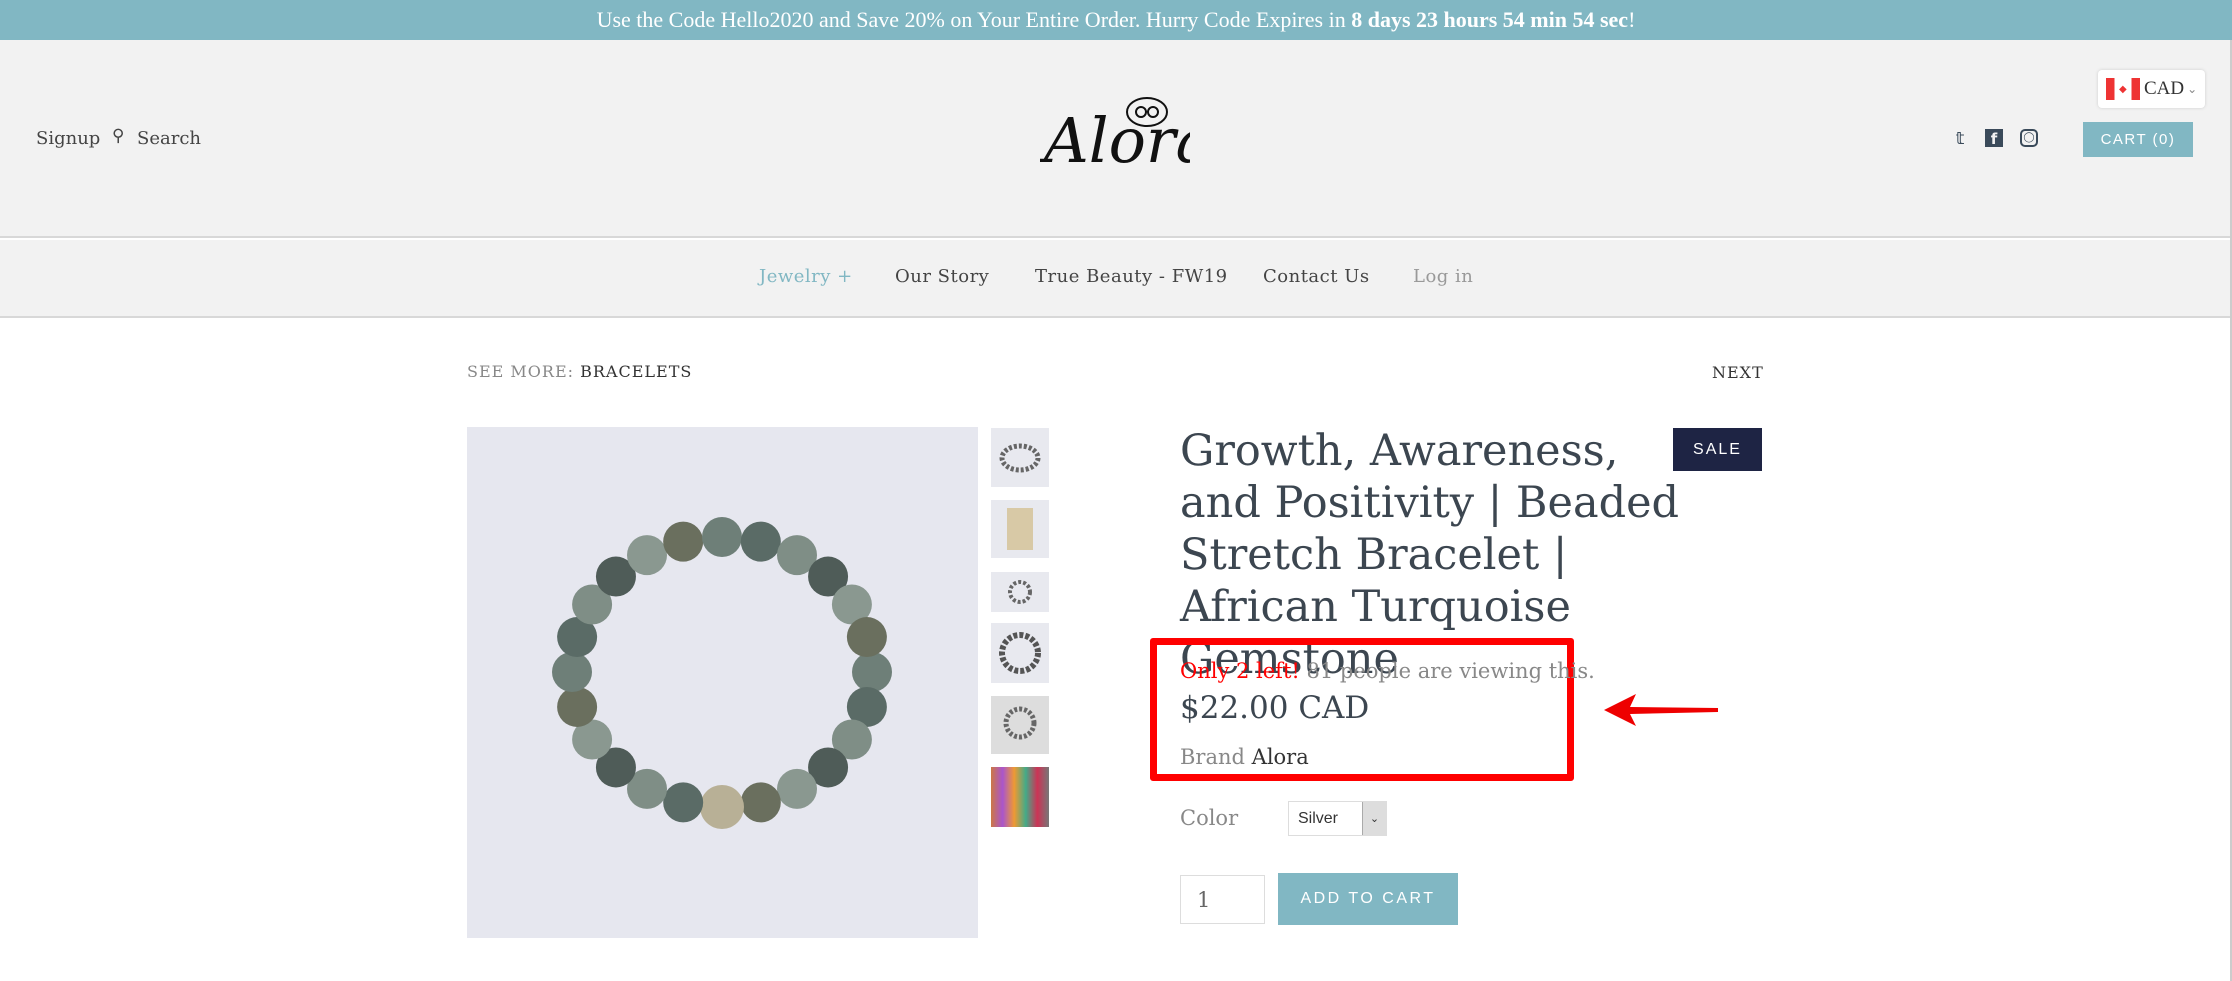 The image size is (2232, 981). Describe the element at coordinates (1209, 818) in the screenshot. I see `color-label: Color` at that location.